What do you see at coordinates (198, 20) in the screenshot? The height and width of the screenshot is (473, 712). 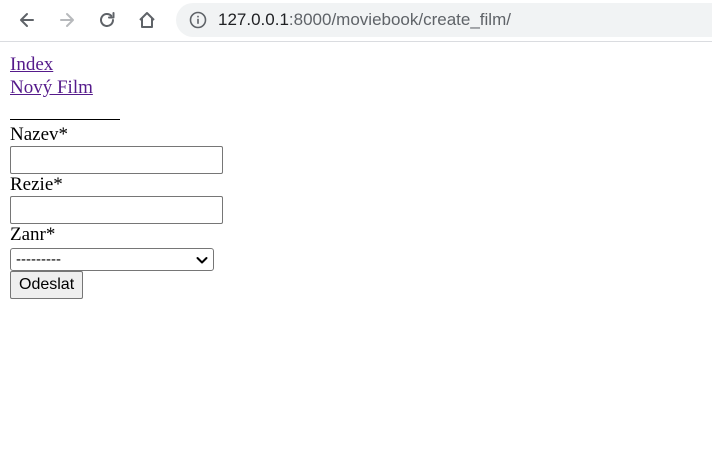 I see `info-icon` at bounding box center [198, 20].